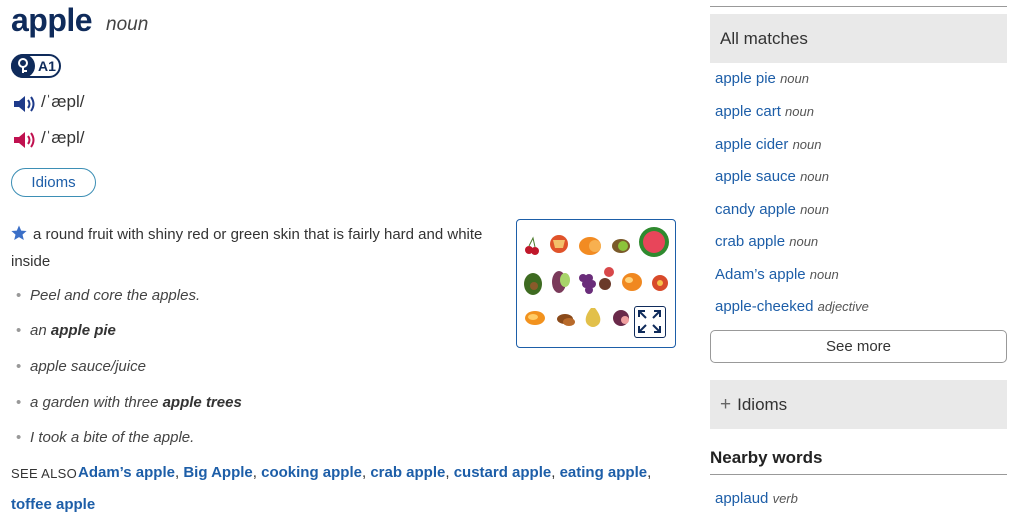 The height and width of the screenshot is (519, 1024). Describe the element at coordinates (63, 101) in the screenshot. I see `pronunciation-uk-text: /ˈæpl/` at that location.